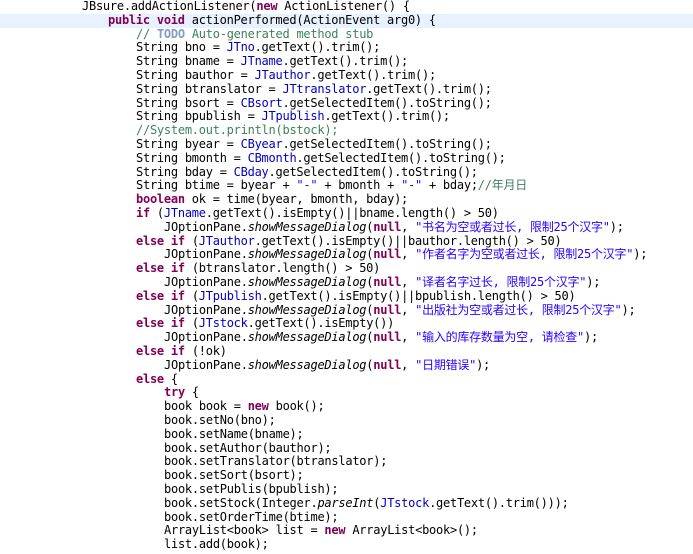 This screenshot has width=693, height=554. I want to click on code-line: try {, so click(346, 393).